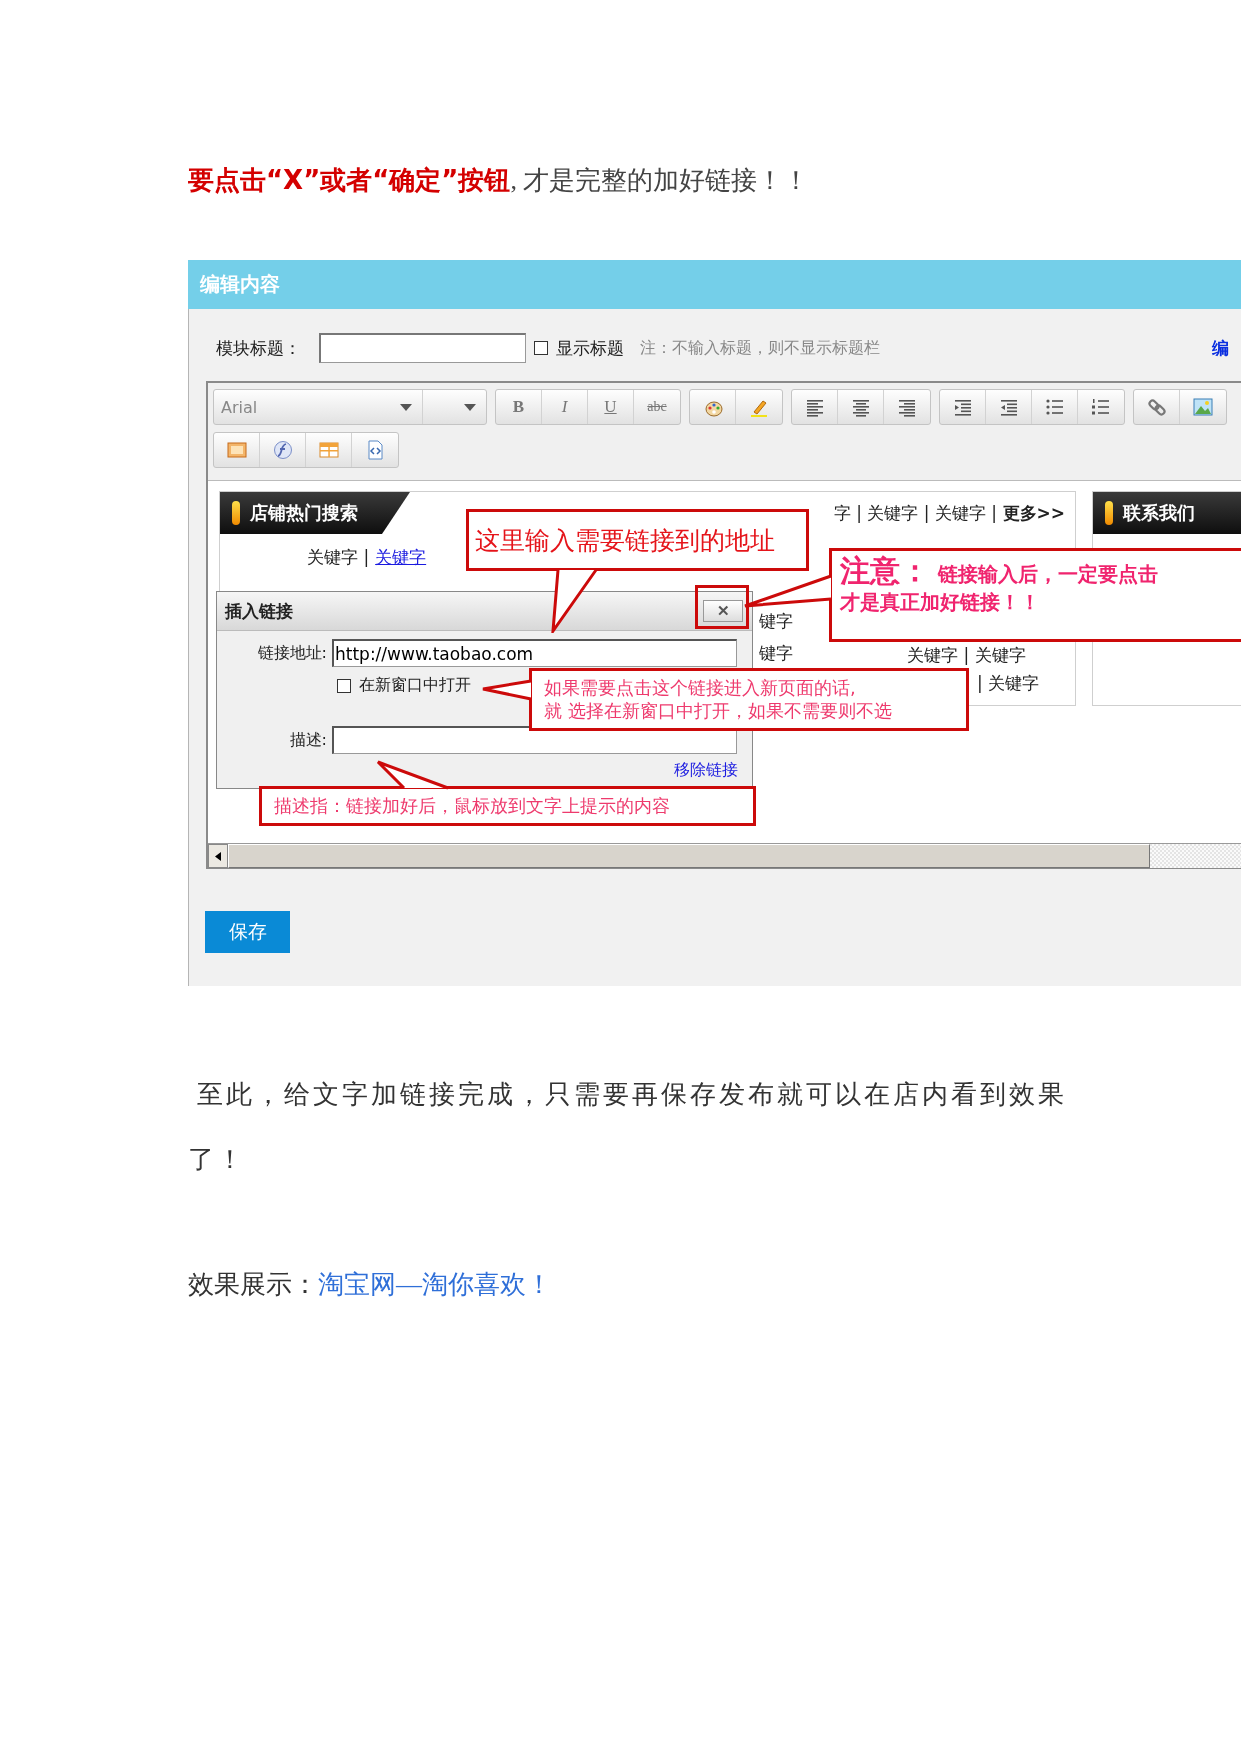 The image size is (1241, 1754). Describe the element at coordinates (236, 450) in the screenshot. I see `picture-frame-icon` at that location.